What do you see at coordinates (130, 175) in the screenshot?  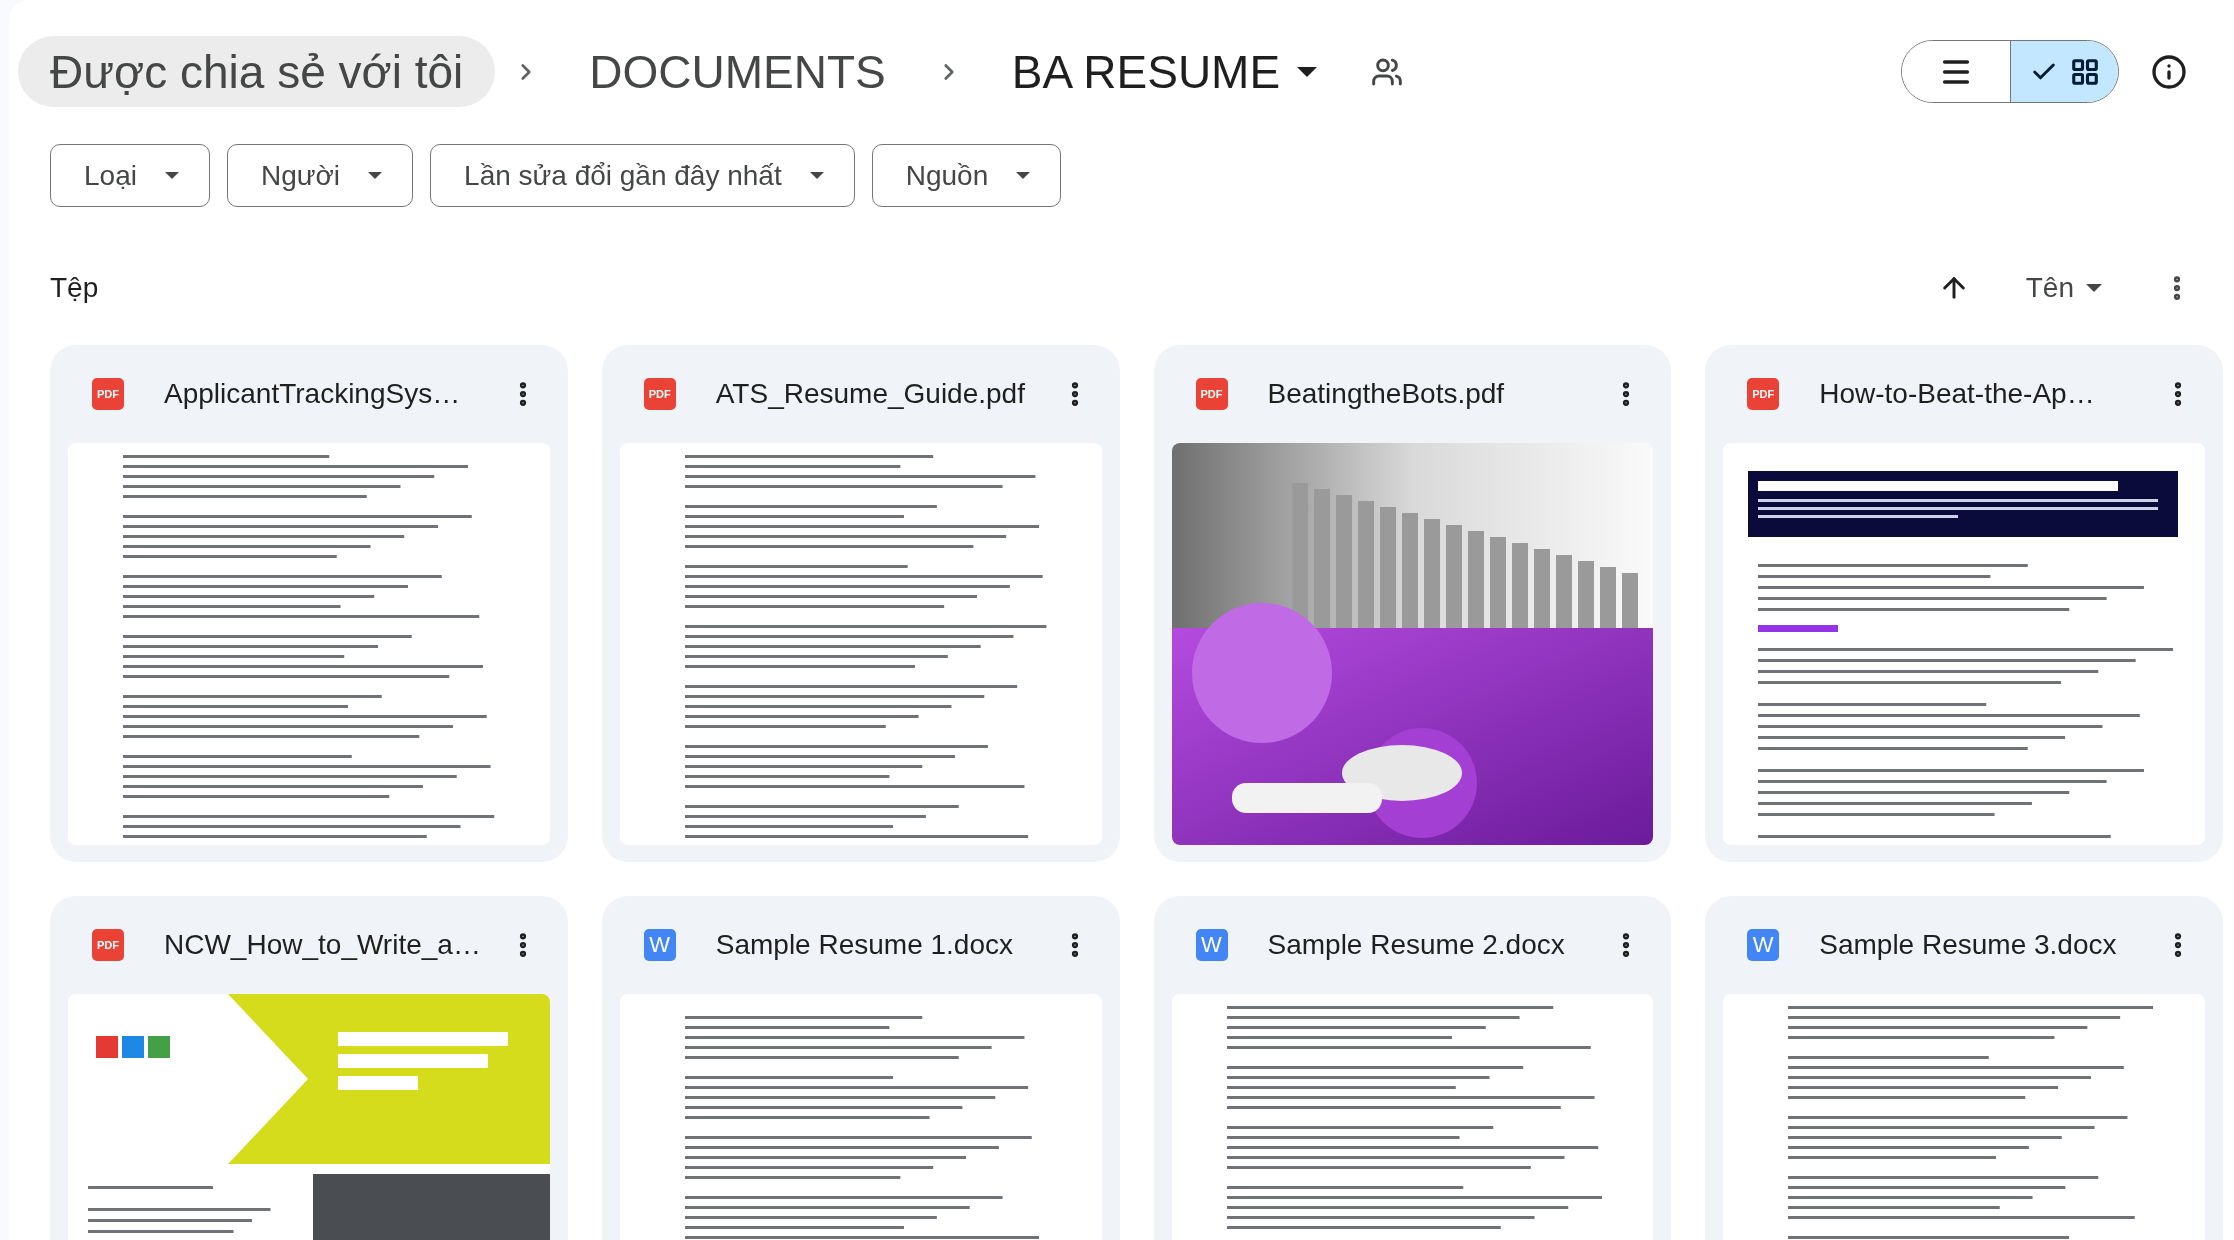 I see `filter-dropdown: Loại` at bounding box center [130, 175].